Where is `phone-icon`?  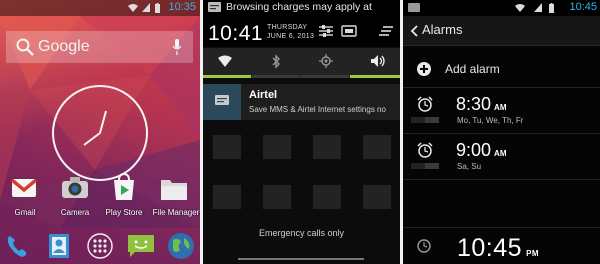
phone-icon is located at coordinates (17, 246).